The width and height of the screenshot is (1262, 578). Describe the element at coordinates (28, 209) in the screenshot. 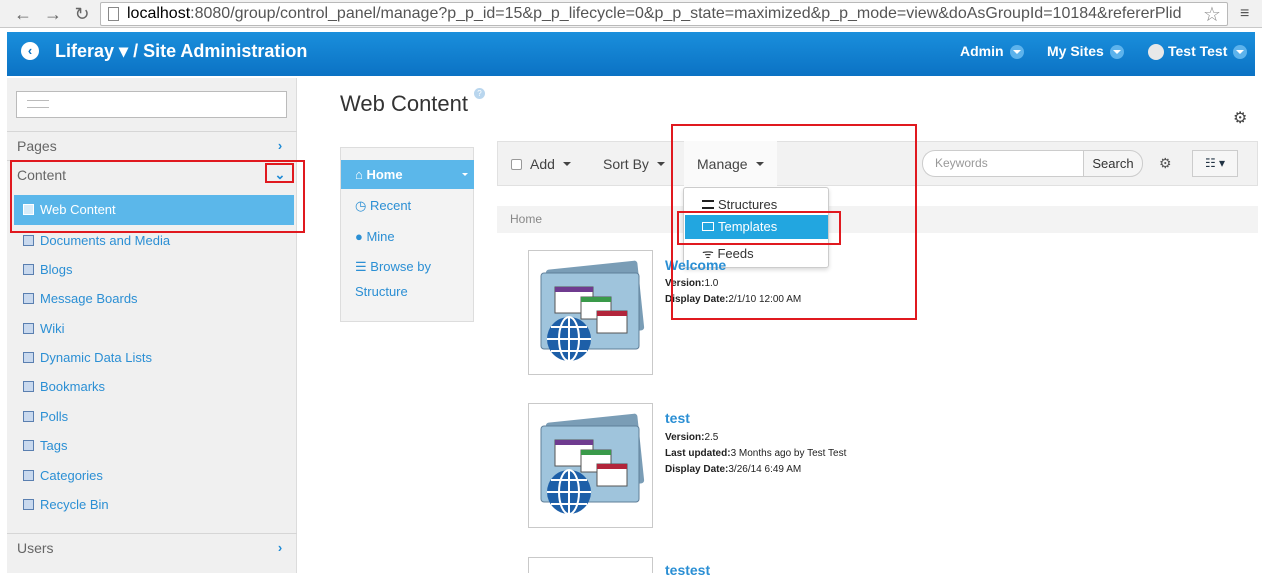

I see `web-content-icon` at that location.